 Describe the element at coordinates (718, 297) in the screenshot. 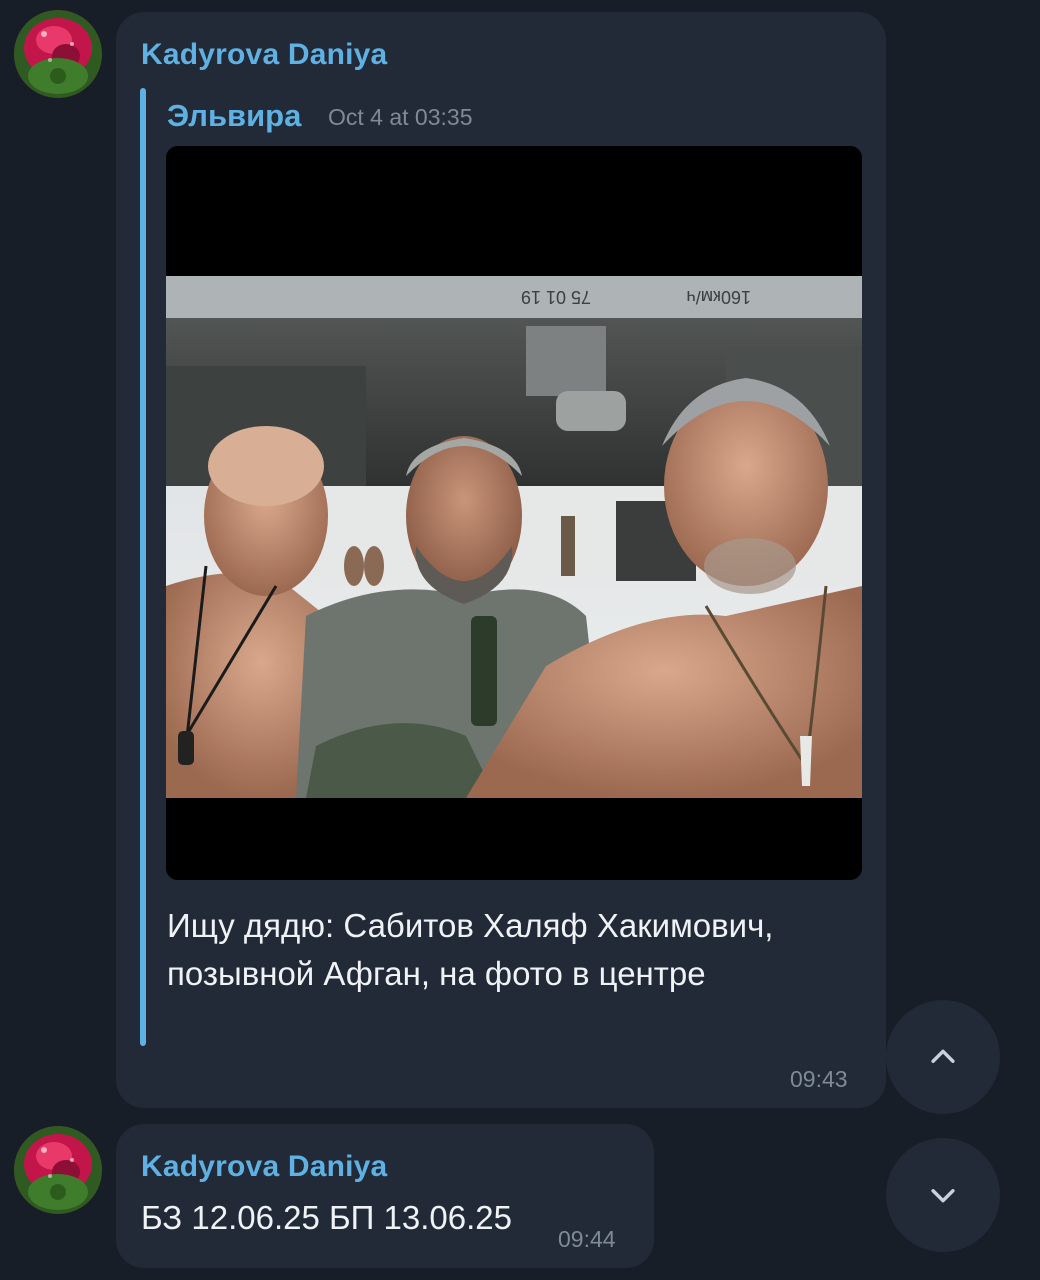

I see `photo-speed-marking: 160км/ч` at that location.